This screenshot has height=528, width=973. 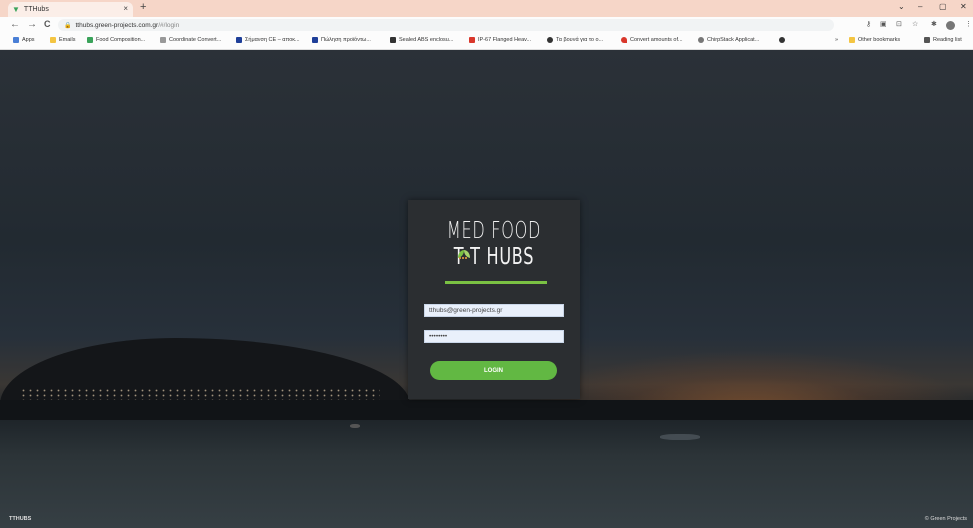 What do you see at coordinates (68, 25) in the screenshot?
I see `lock-icon: 🔒` at bounding box center [68, 25].